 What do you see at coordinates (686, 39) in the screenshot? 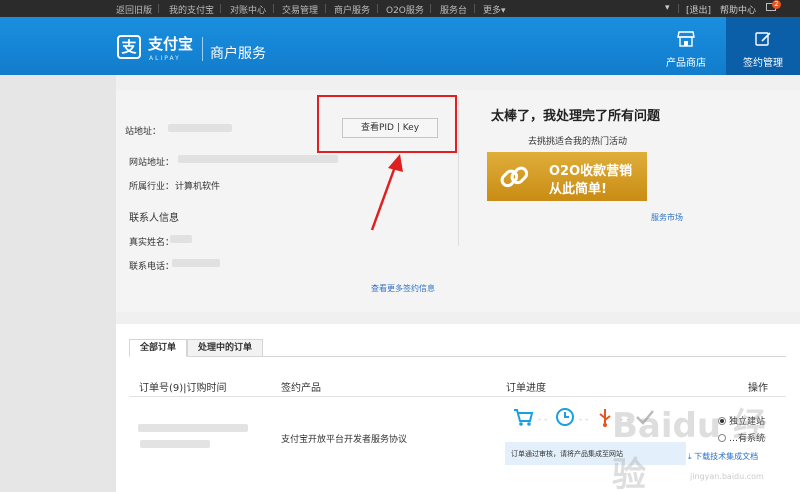
I see `shop-icon` at bounding box center [686, 39].